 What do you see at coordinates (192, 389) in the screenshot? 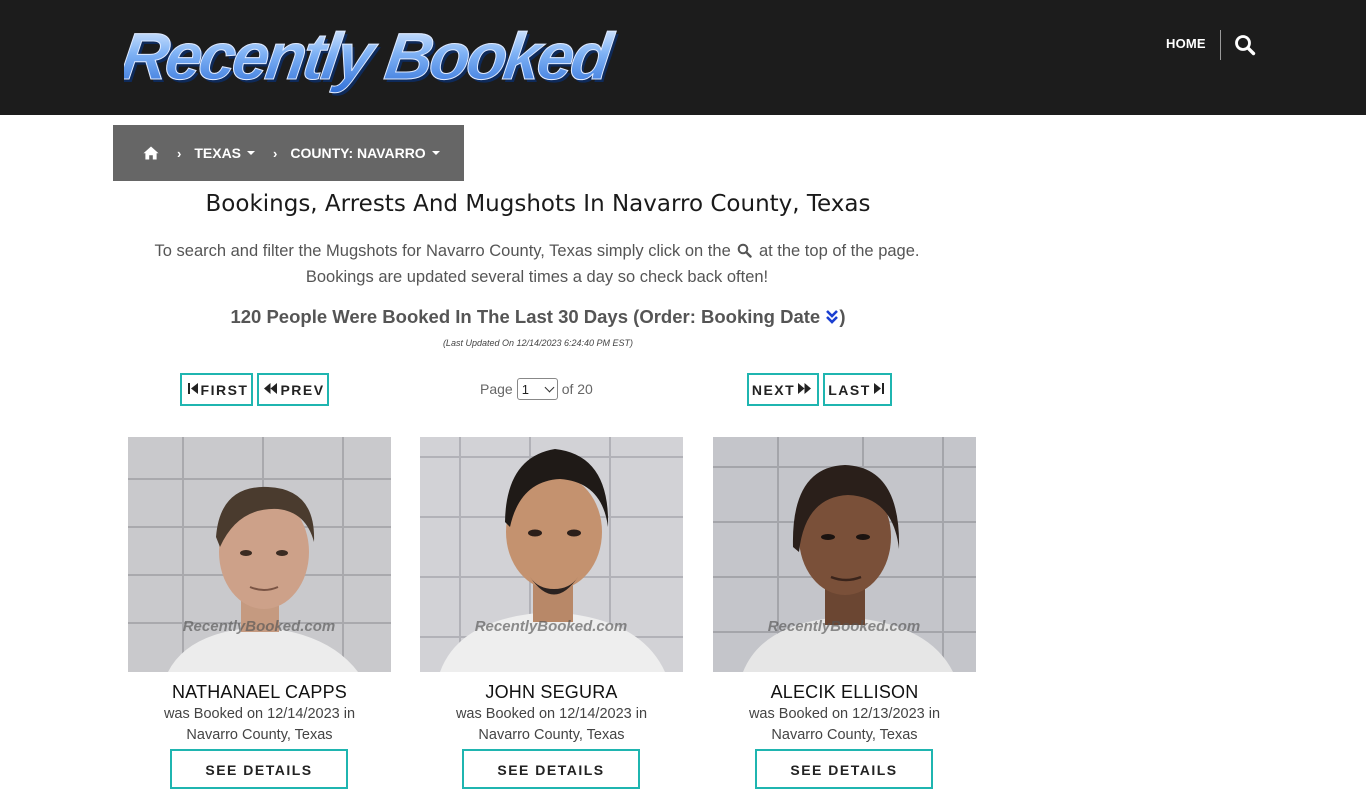
I see `skip-back-icon` at bounding box center [192, 389].